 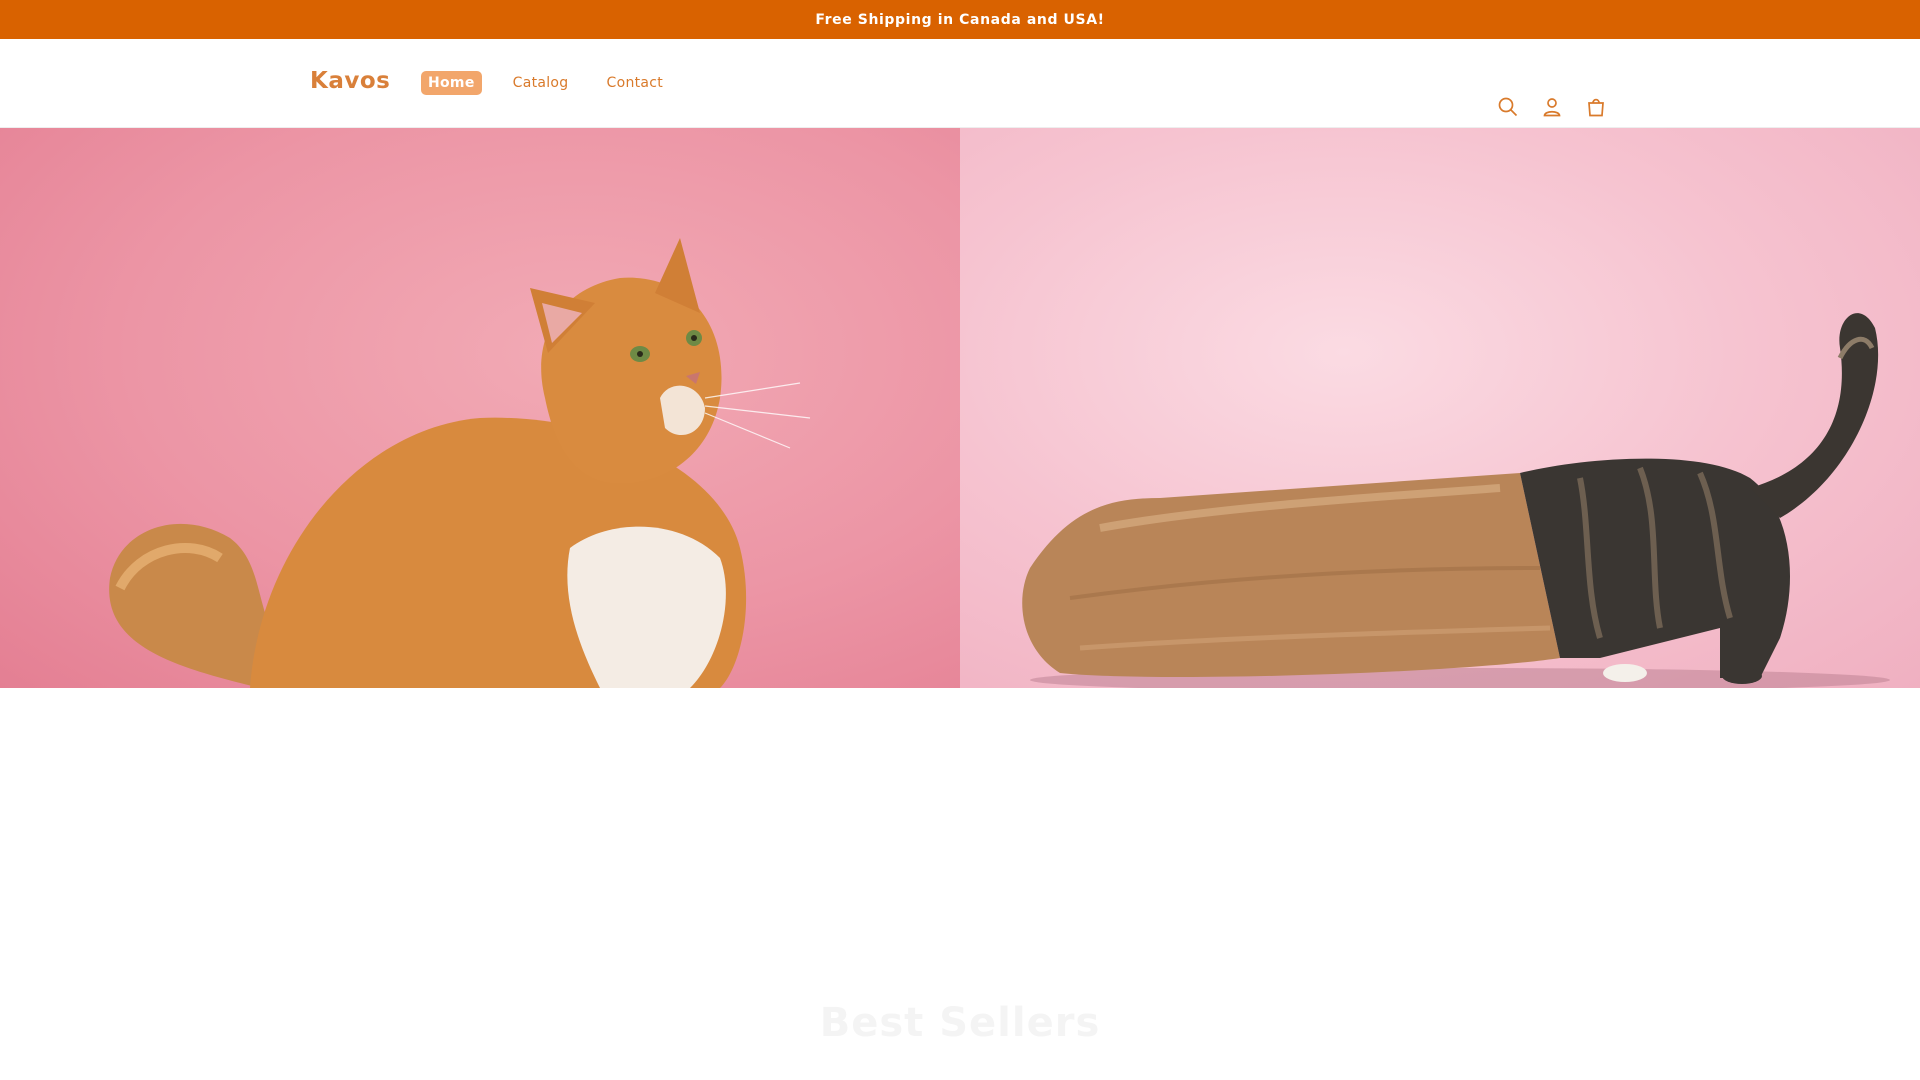 I want to click on header-icons, so click(x=1552, y=113).